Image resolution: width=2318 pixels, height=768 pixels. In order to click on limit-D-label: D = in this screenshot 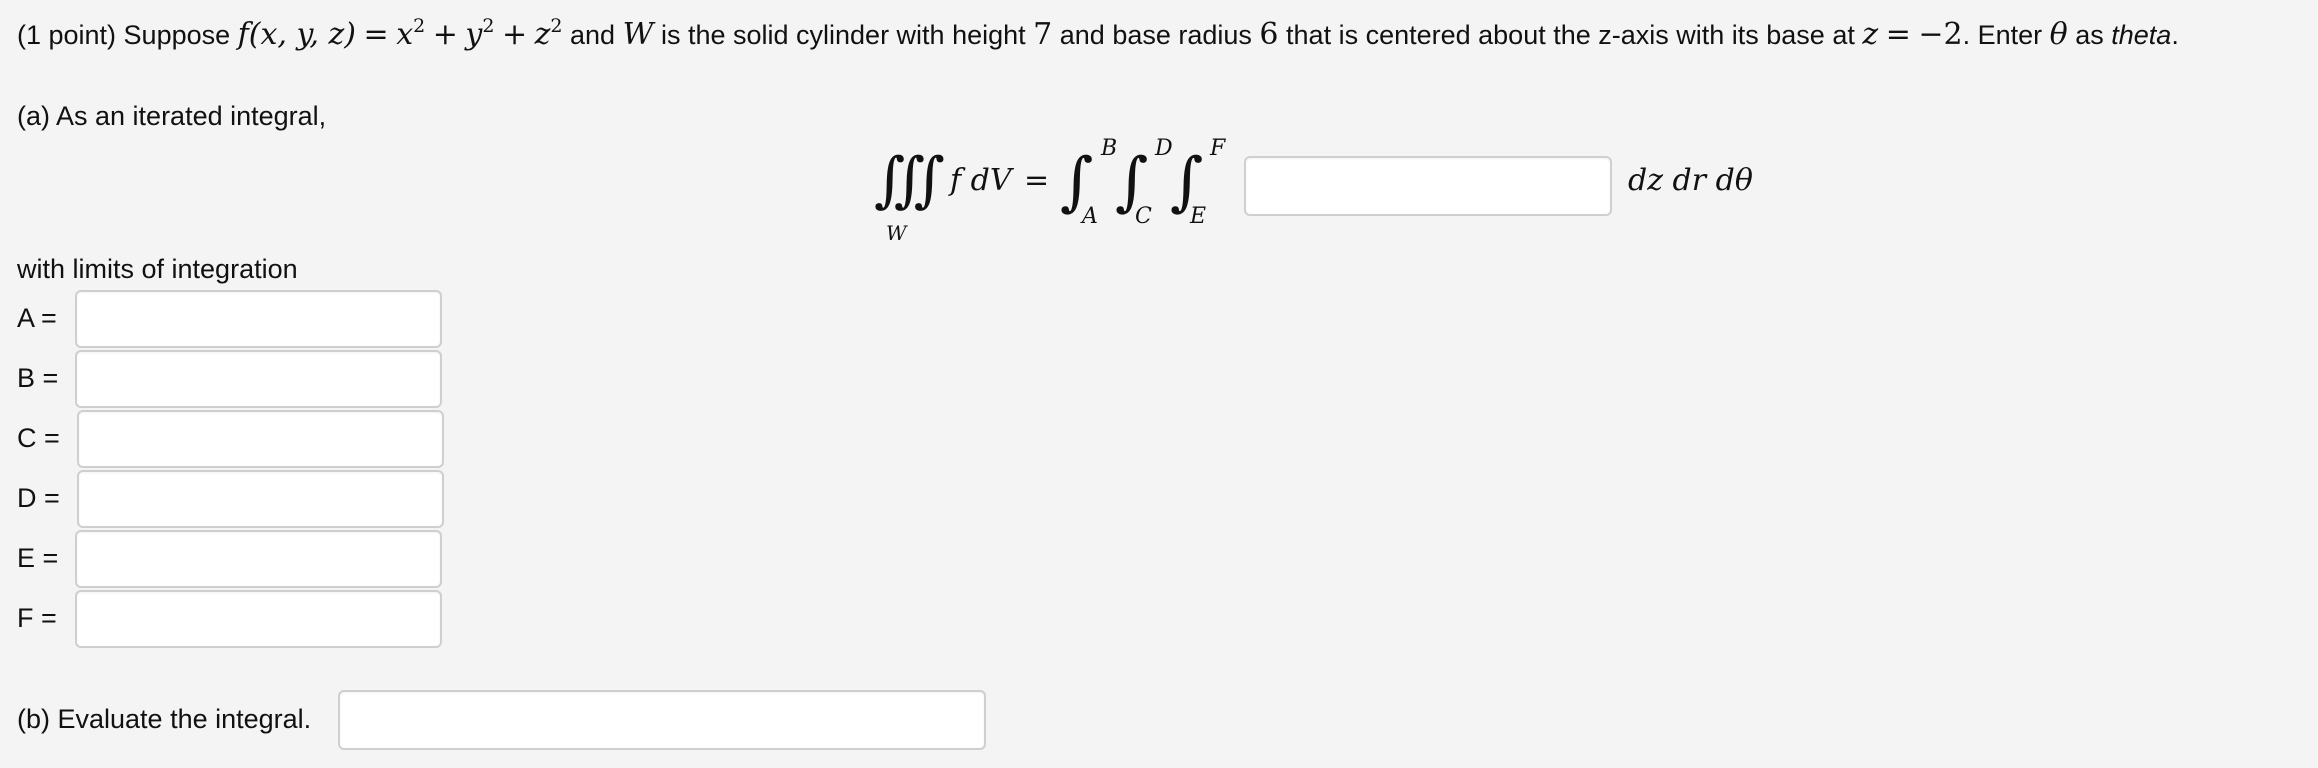, I will do `click(38, 498)`.